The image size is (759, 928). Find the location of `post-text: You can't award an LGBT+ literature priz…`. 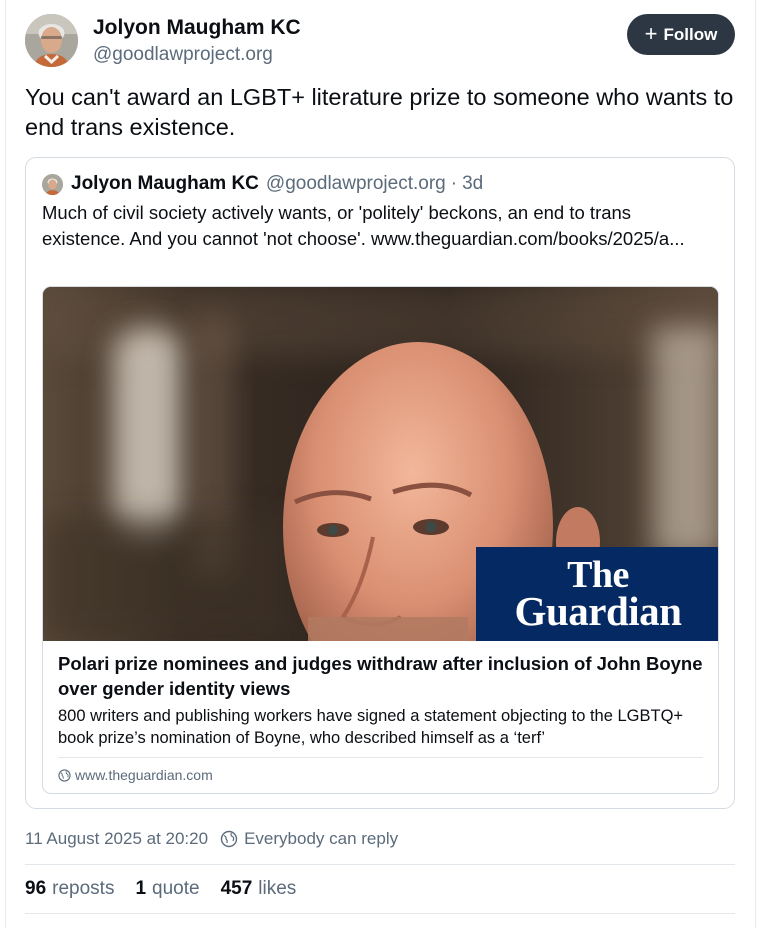

post-text: You can't award an LGBT+ literature priz… is located at coordinates (379, 112).